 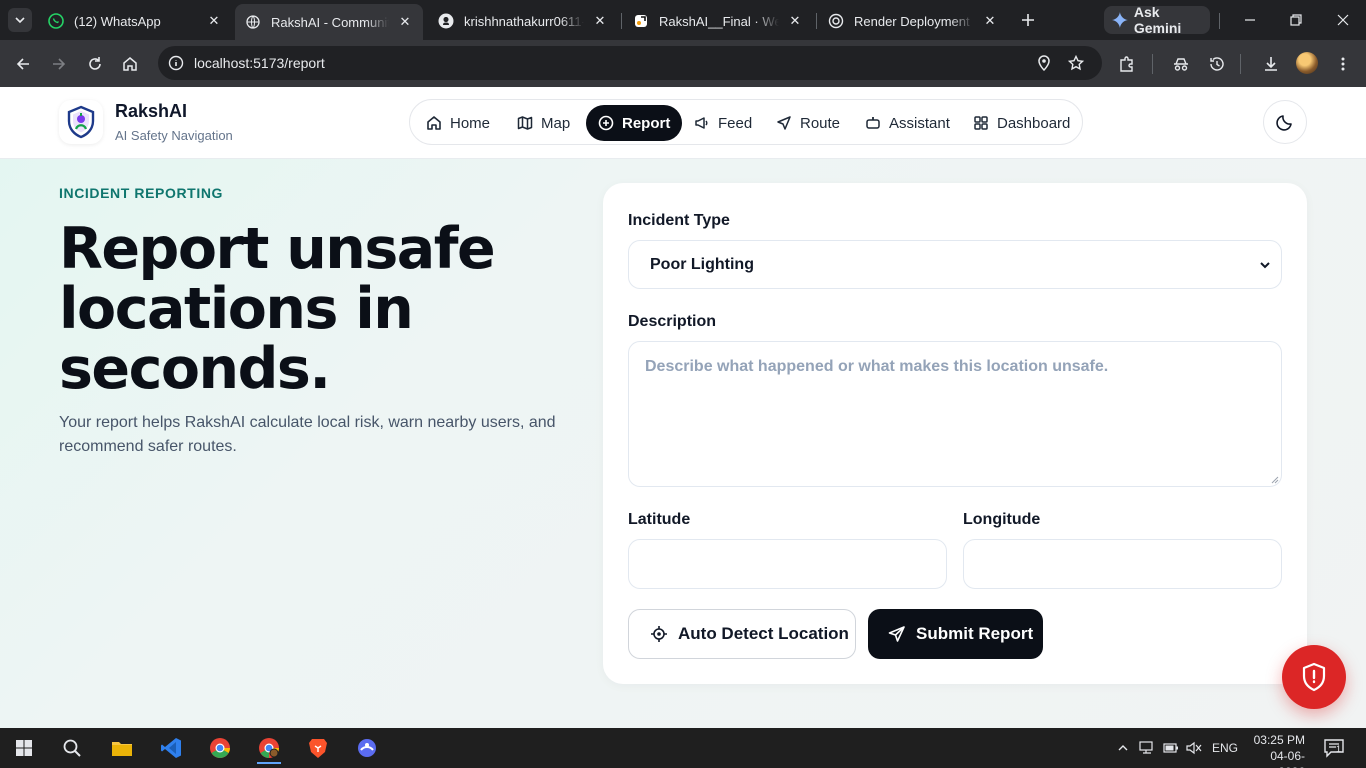 I want to click on puzzle-icon, so click(x=1126, y=64).